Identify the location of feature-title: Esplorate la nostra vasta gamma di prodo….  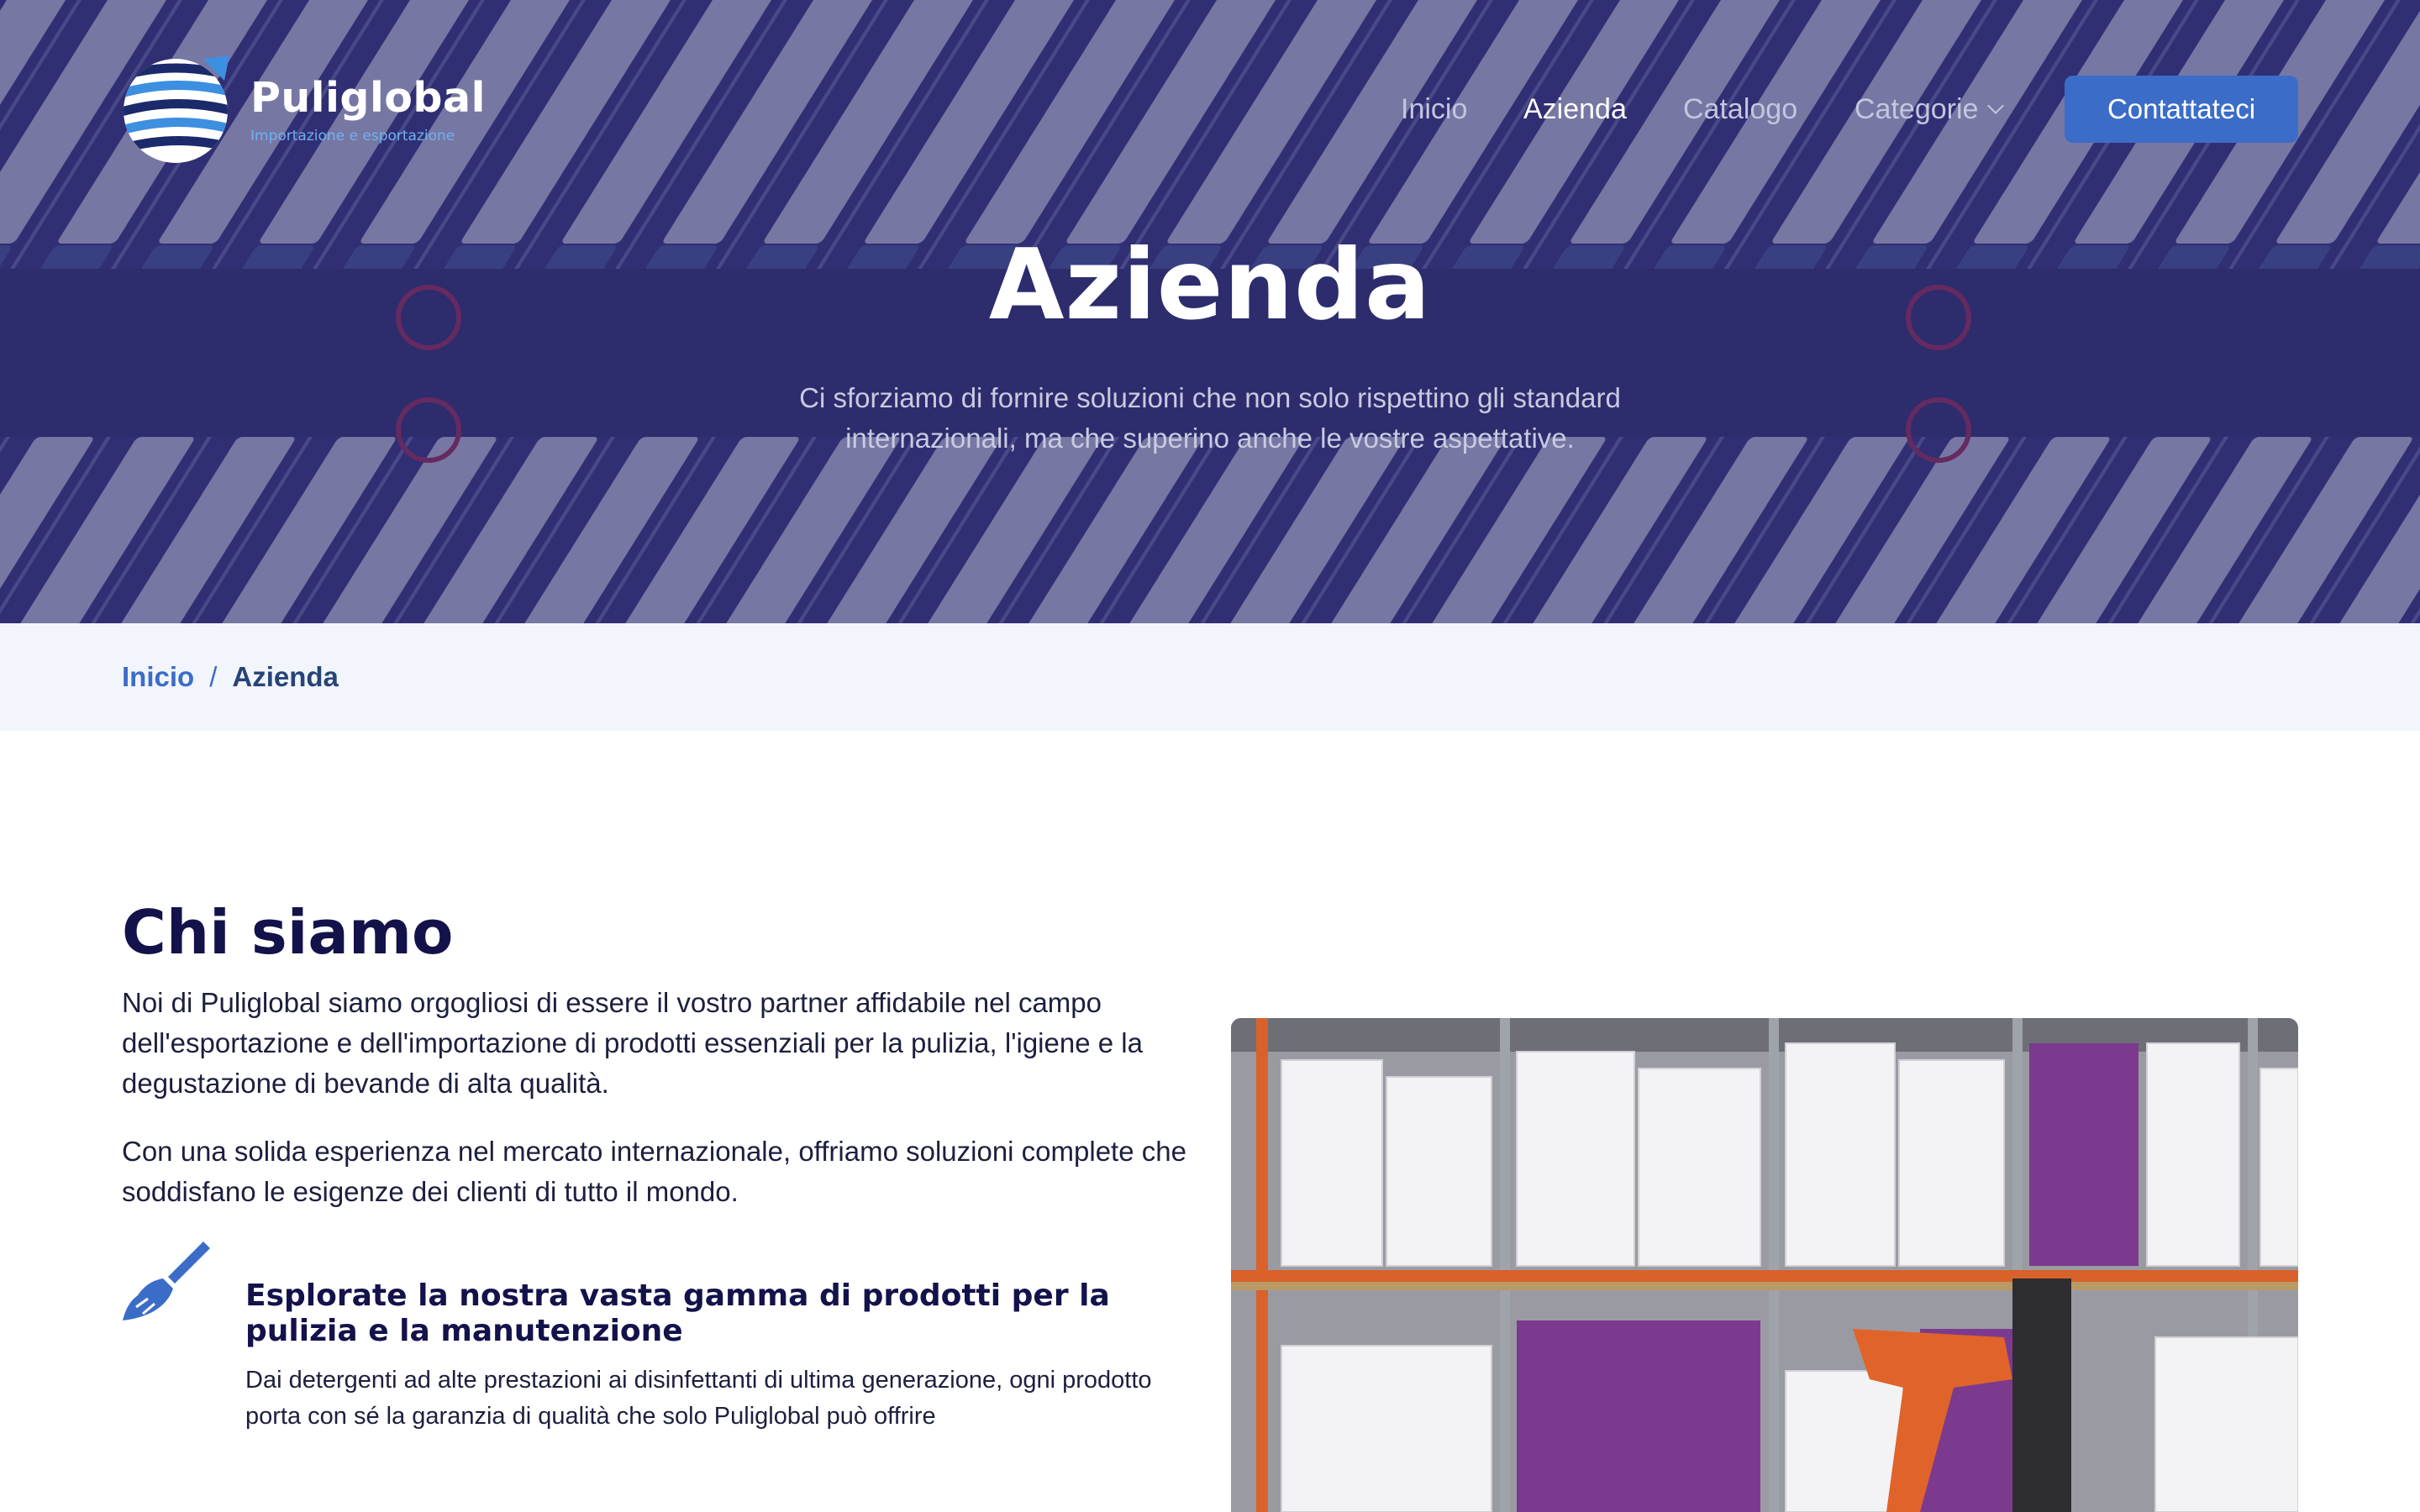
(677, 1313).